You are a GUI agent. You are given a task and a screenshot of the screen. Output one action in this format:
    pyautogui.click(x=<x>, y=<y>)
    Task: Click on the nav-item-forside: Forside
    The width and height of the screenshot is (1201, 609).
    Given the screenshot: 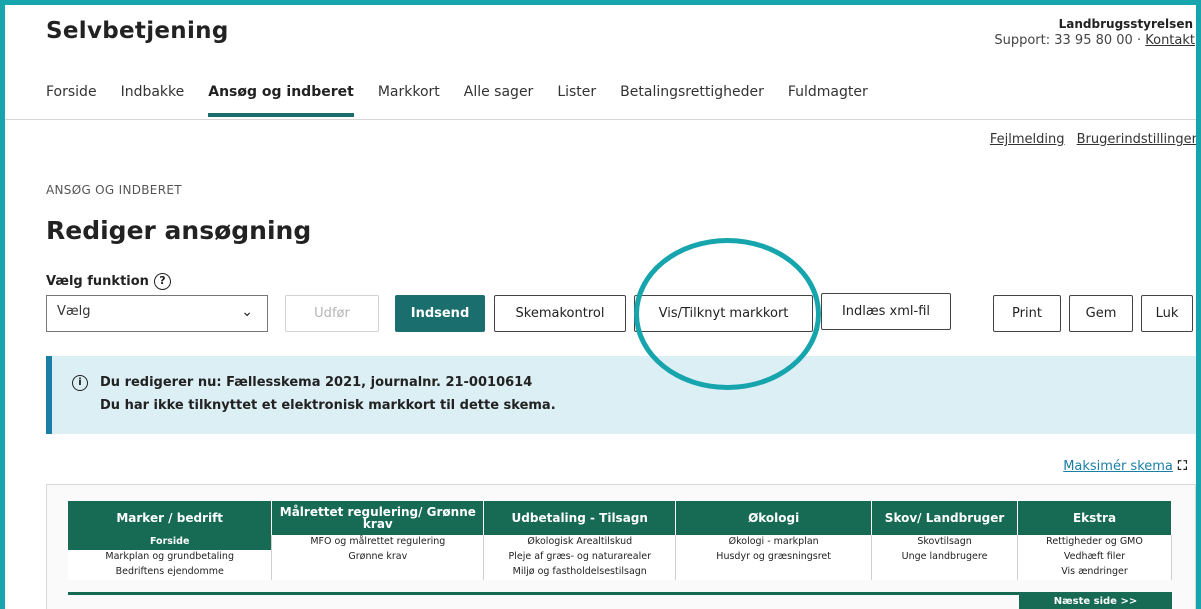 What is the action you would take?
    pyautogui.click(x=71, y=101)
    